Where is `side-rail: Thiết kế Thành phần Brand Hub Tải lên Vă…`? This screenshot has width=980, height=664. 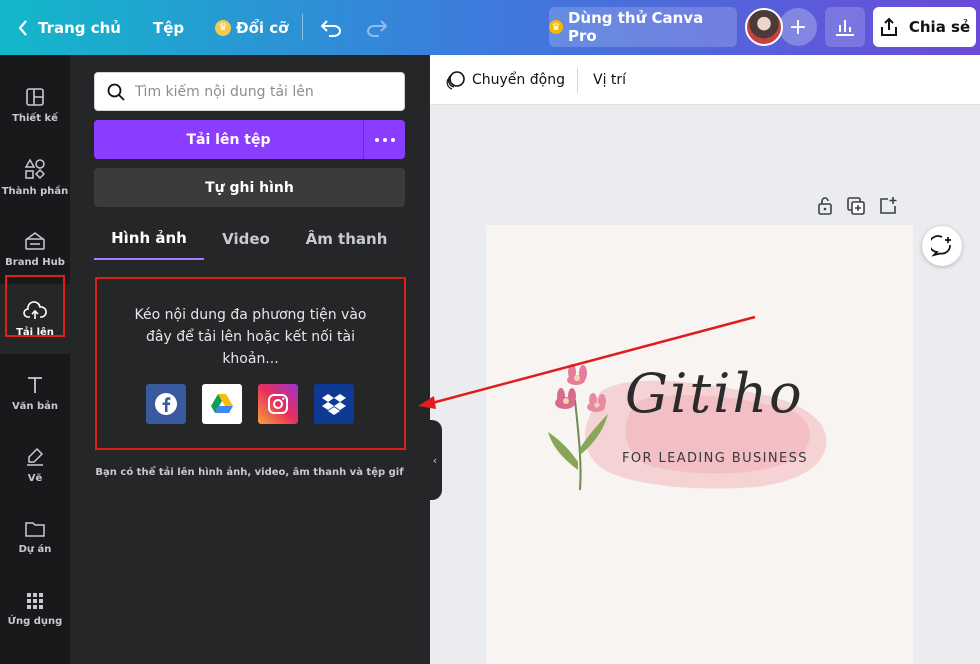
side-rail: Thiết kế Thành phần Brand Hub Tải lên Vă… is located at coordinates (35, 359).